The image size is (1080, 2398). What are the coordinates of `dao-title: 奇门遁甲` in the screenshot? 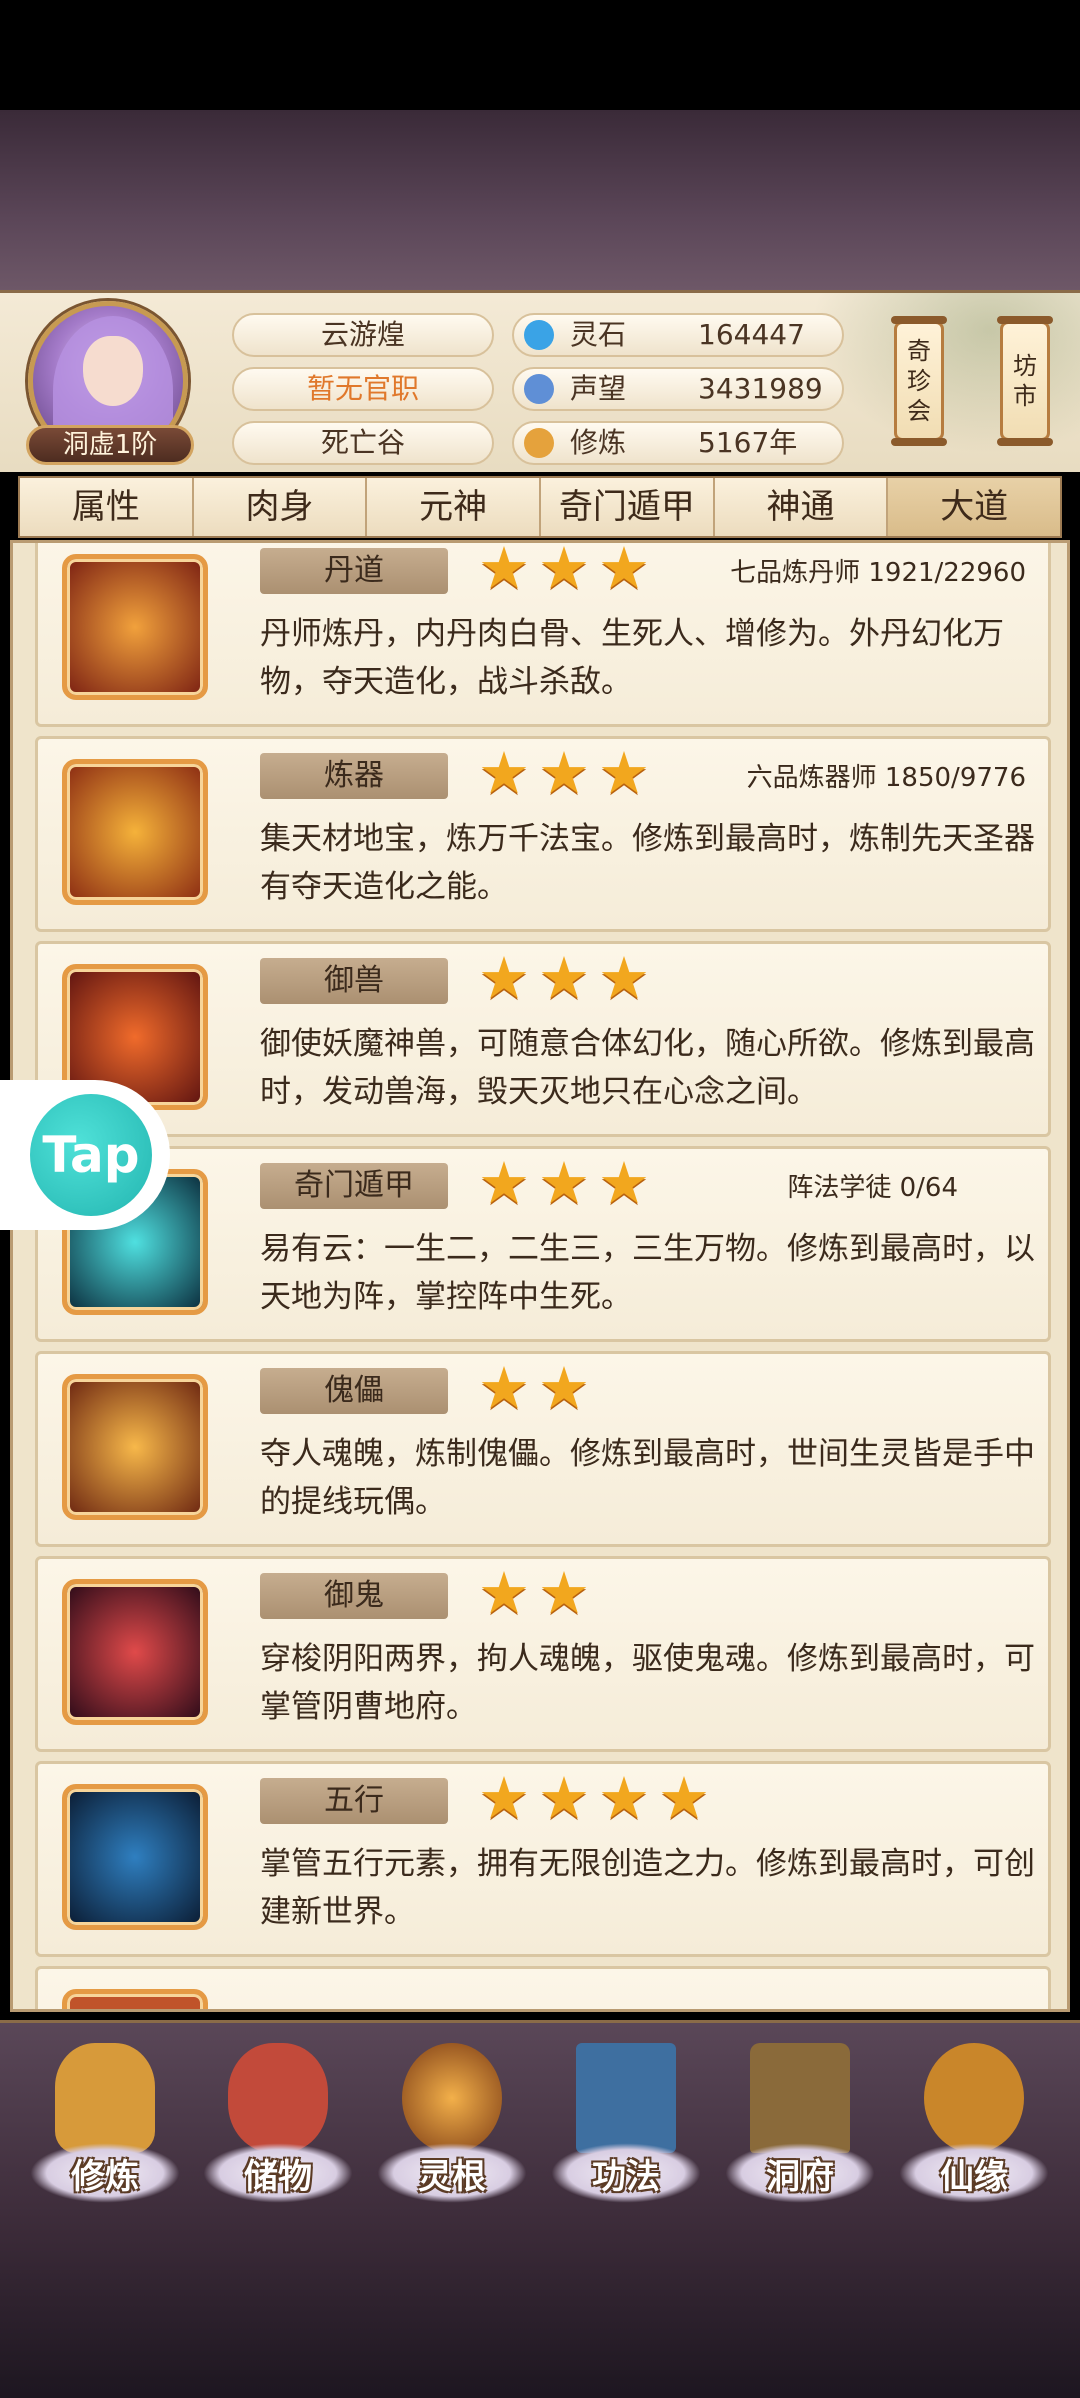 It's located at (354, 1186).